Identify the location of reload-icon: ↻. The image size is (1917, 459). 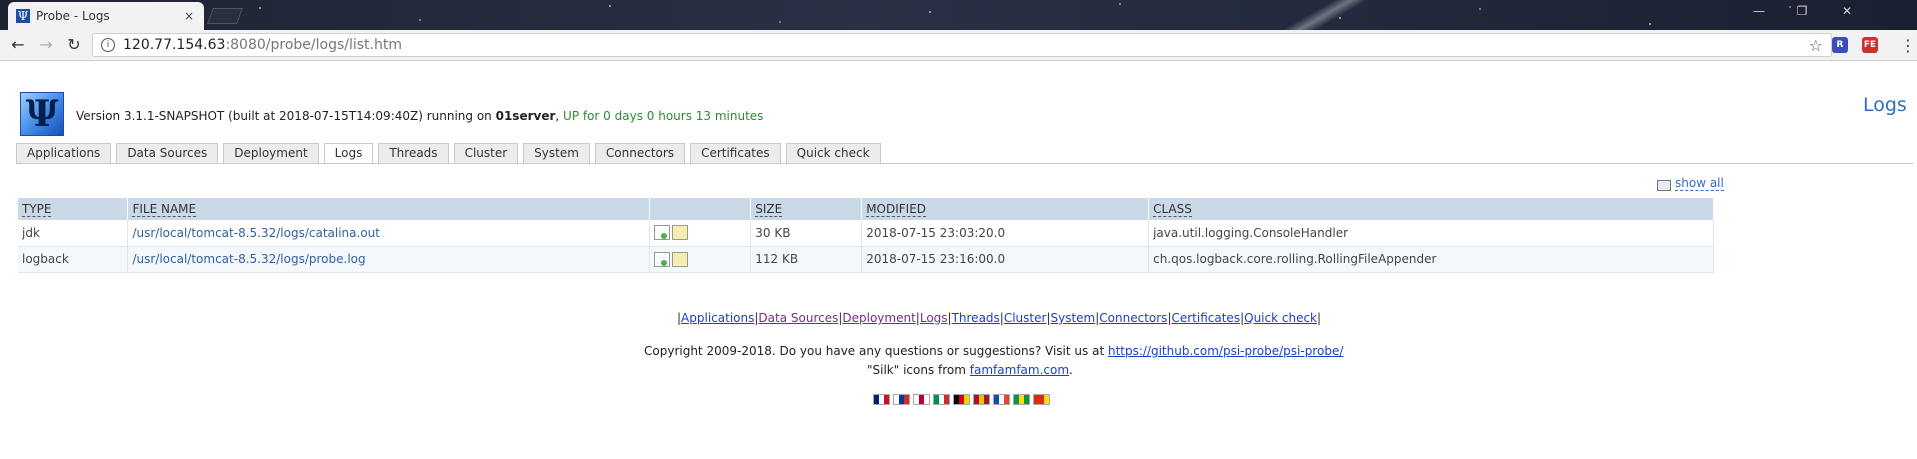
(74, 45).